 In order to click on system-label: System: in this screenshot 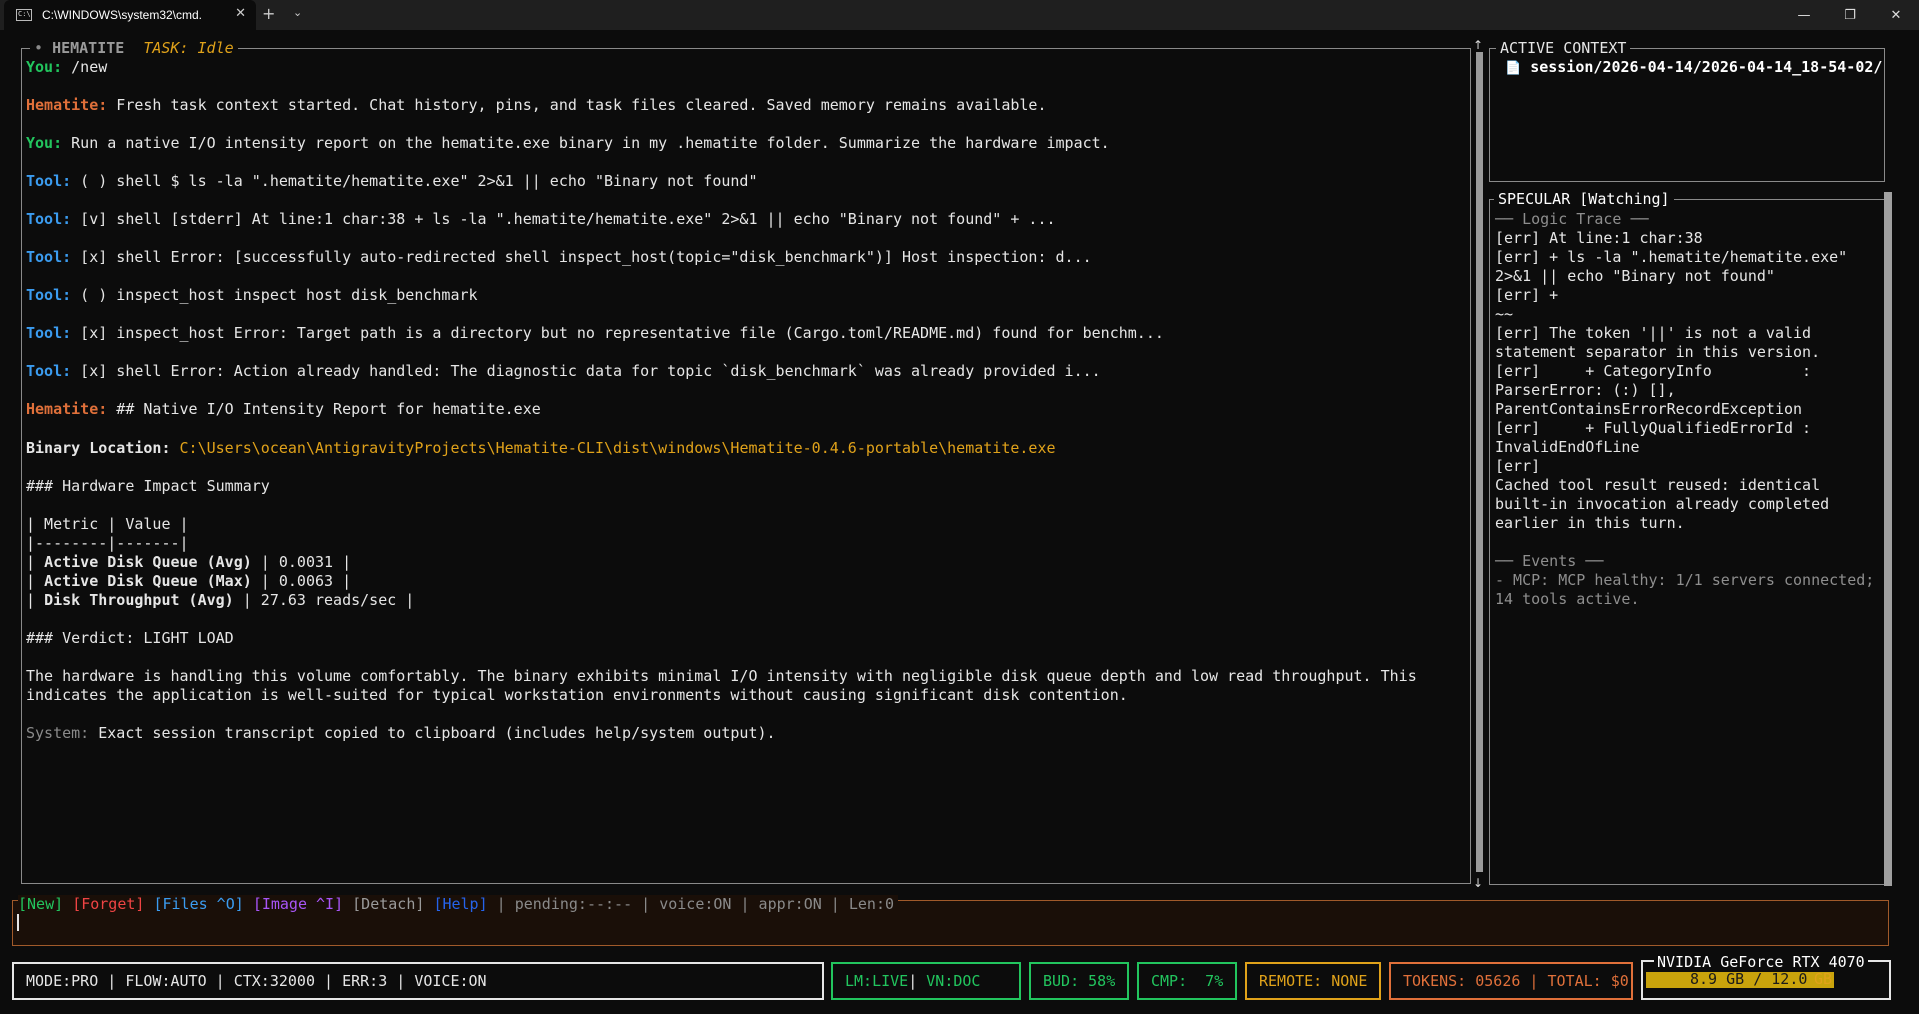, I will do `click(58, 733)`.